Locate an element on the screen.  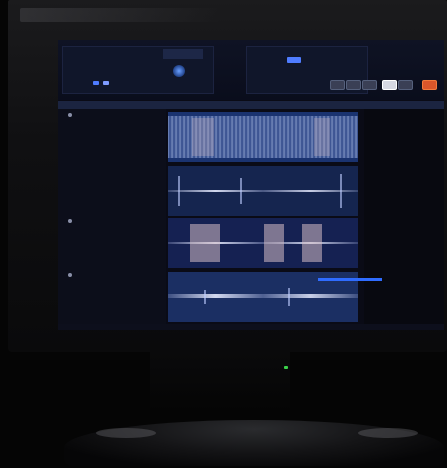
monitor-neck is located at coordinates (220, 382).